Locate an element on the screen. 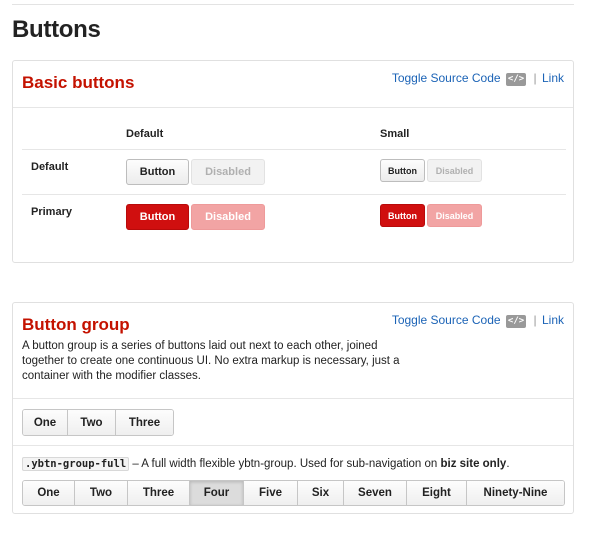  note-end: . is located at coordinates (508, 464).